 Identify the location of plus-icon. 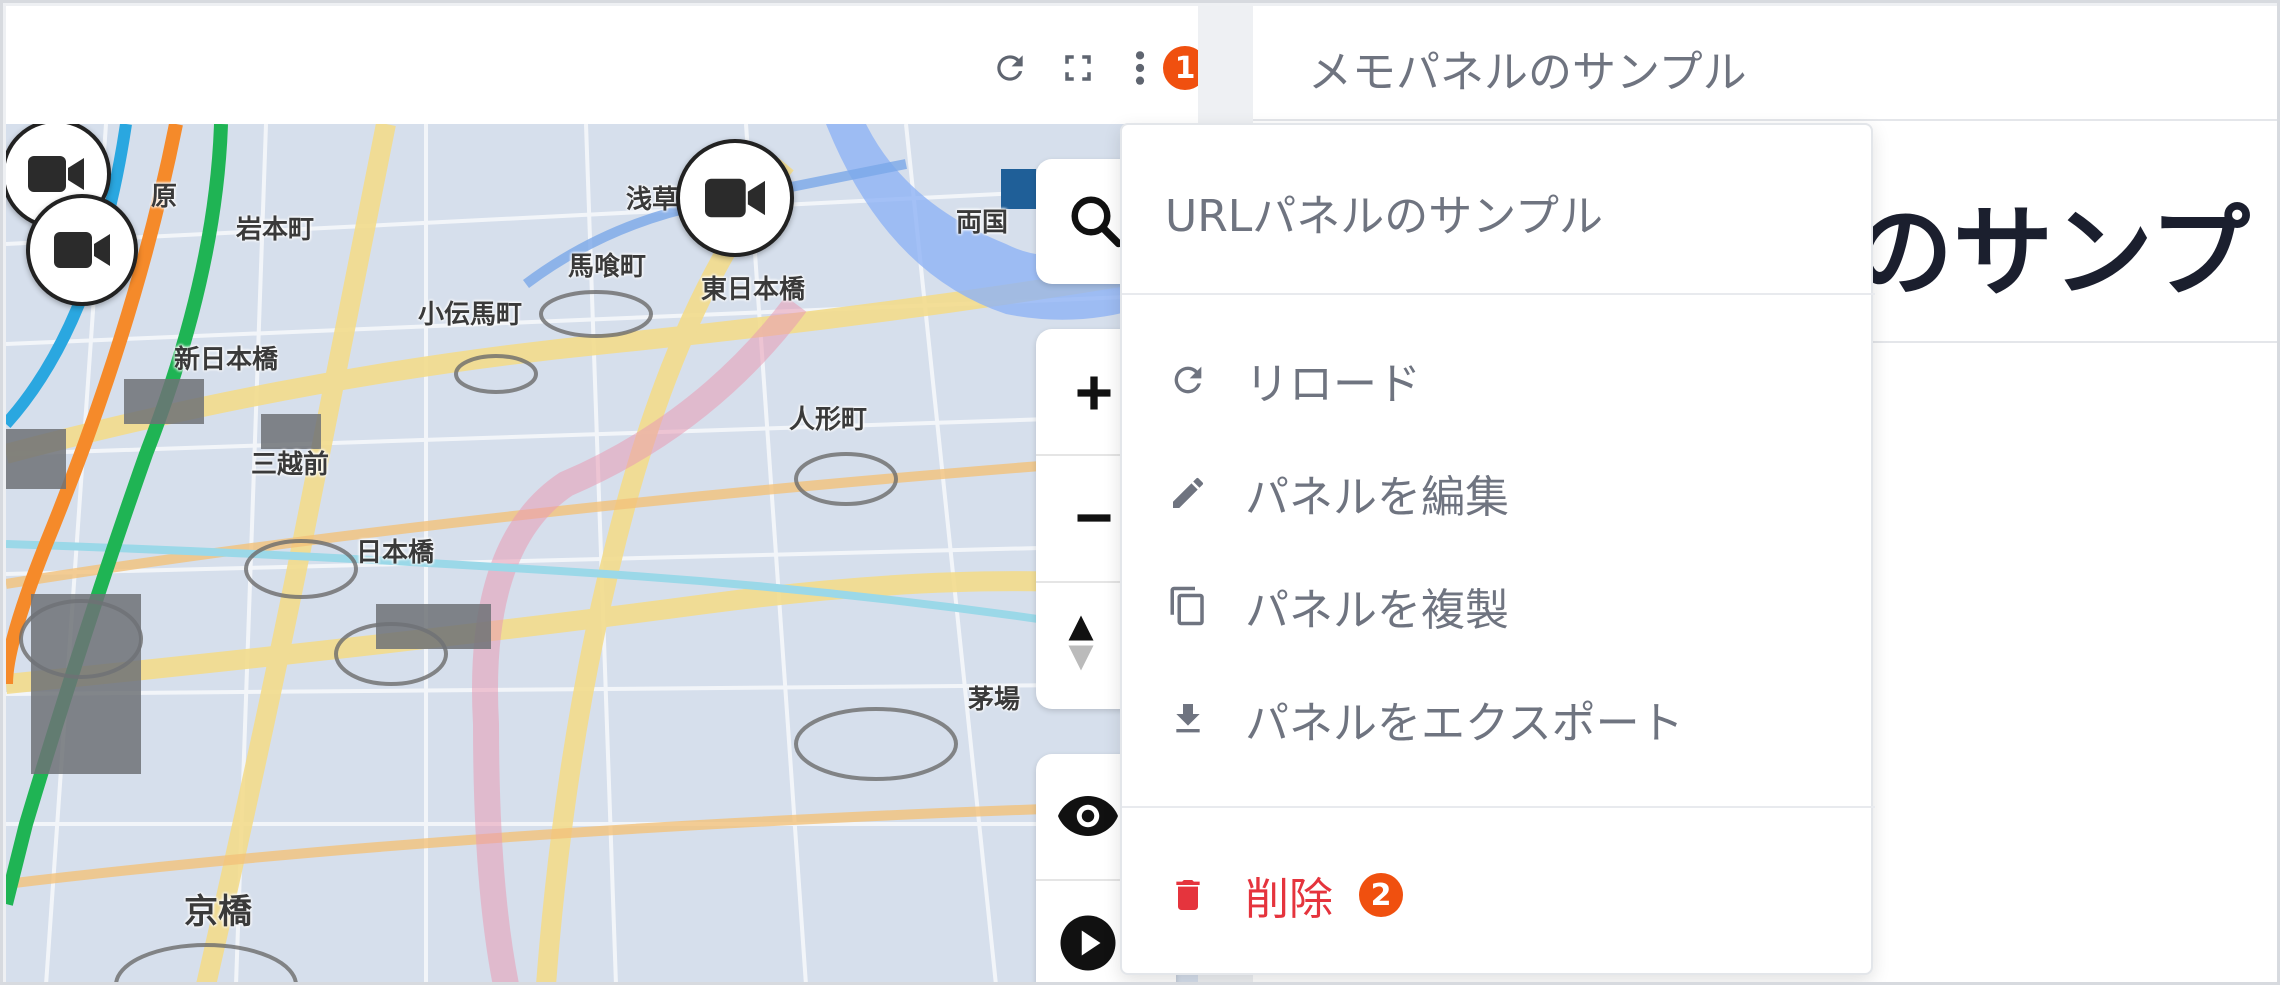
(1094, 393).